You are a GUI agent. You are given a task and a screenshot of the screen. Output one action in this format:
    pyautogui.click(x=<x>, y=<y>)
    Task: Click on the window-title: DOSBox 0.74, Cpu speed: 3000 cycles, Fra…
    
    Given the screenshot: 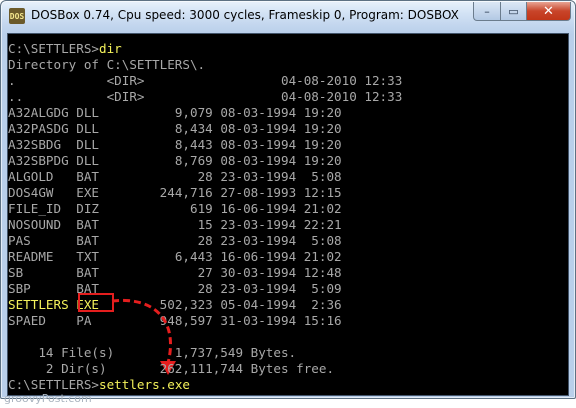 What is the action you would take?
    pyautogui.click(x=245, y=15)
    